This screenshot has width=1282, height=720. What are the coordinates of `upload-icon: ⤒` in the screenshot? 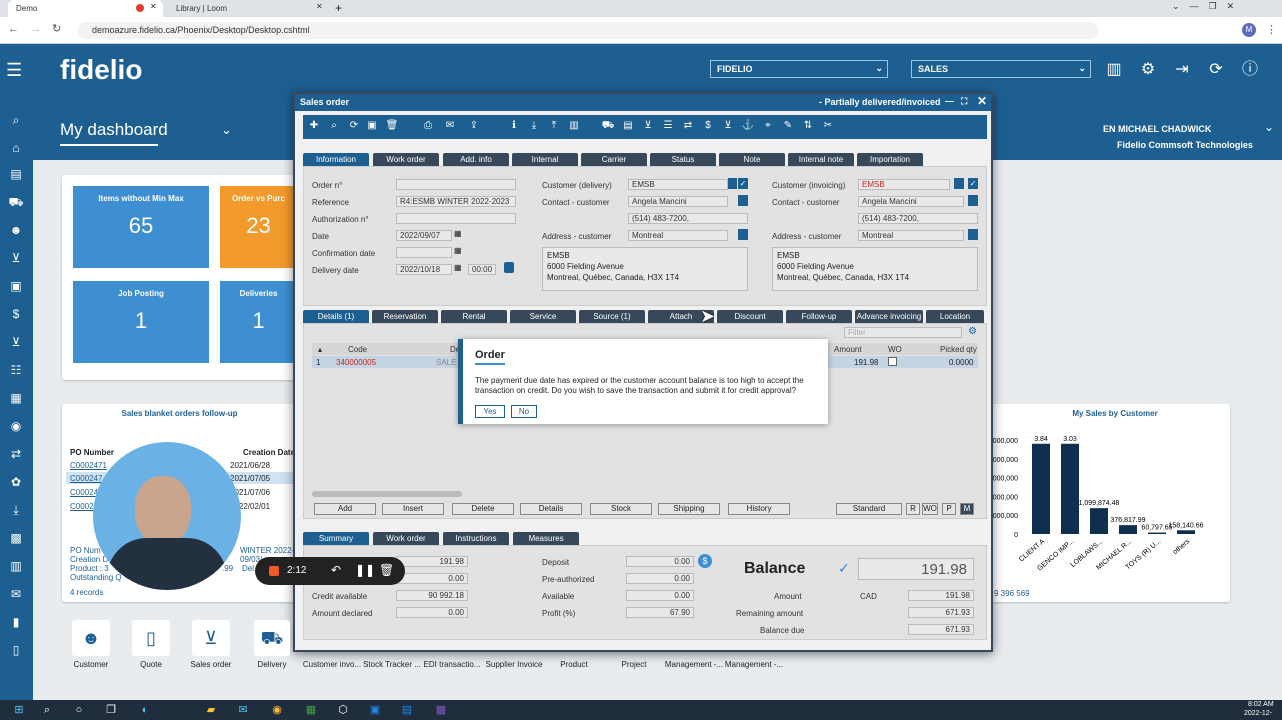 It's located at (554, 126).